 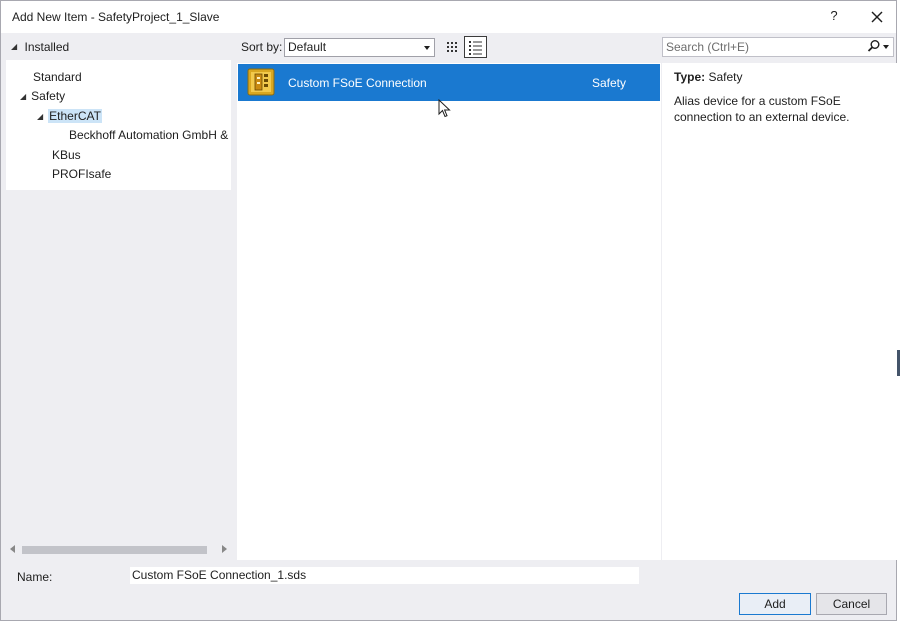 I want to click on sort-by-label: Sort by:, so click(x=262, y=47).